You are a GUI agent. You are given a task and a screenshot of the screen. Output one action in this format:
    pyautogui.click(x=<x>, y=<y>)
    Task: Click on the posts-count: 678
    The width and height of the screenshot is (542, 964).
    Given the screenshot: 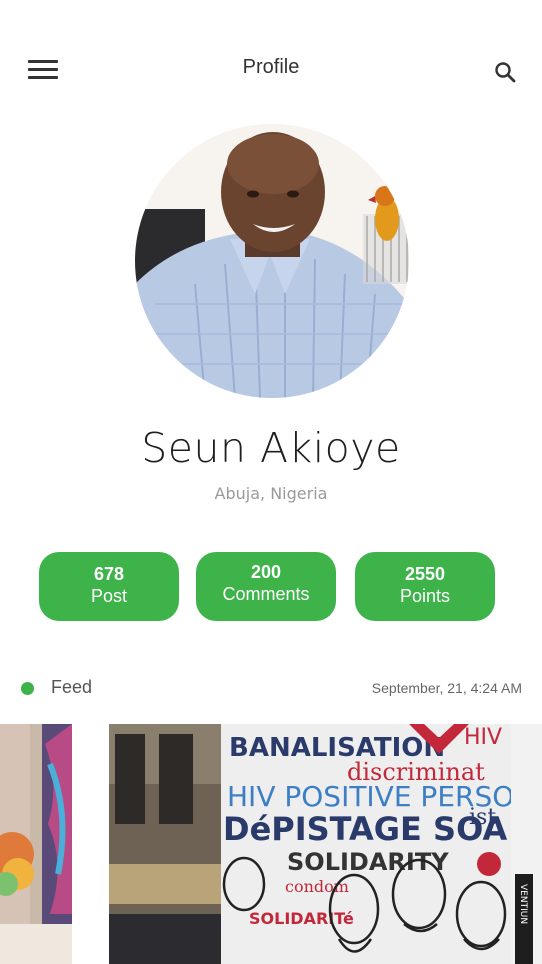 What is the action you would take?
    pyautogui.click(x=109, y=574)
    